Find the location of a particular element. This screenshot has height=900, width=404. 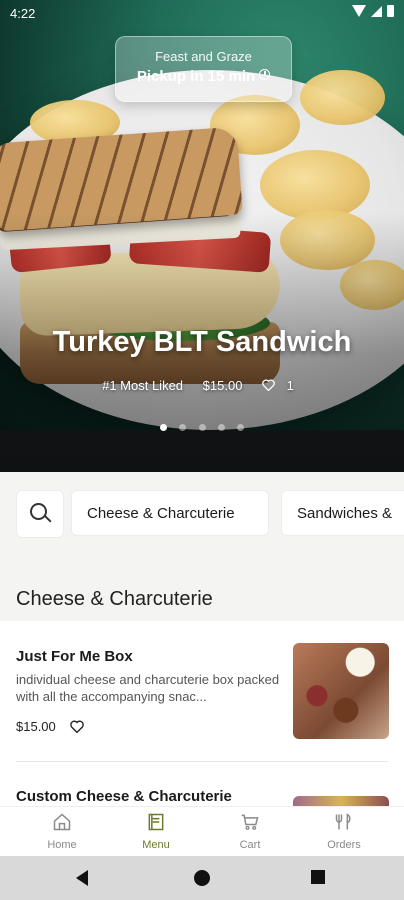

orders-icon is located at coordinates (343, 821).